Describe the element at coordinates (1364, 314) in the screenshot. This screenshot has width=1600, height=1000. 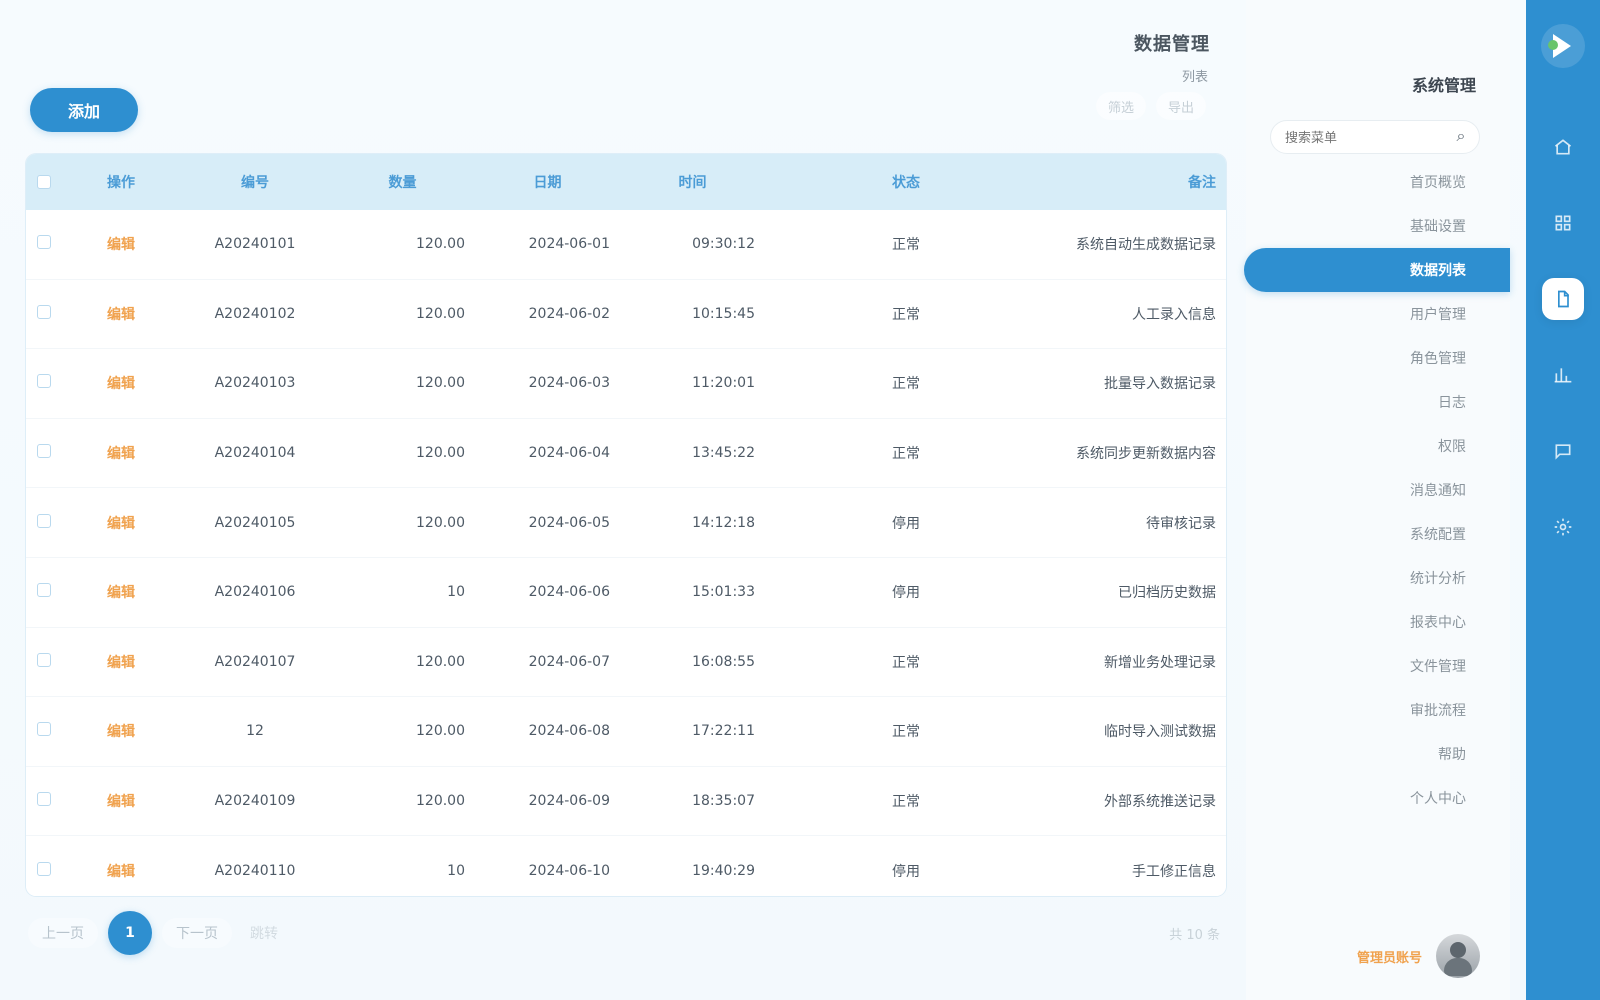
I see `sidebar-item-users: 用户管理` at that location.